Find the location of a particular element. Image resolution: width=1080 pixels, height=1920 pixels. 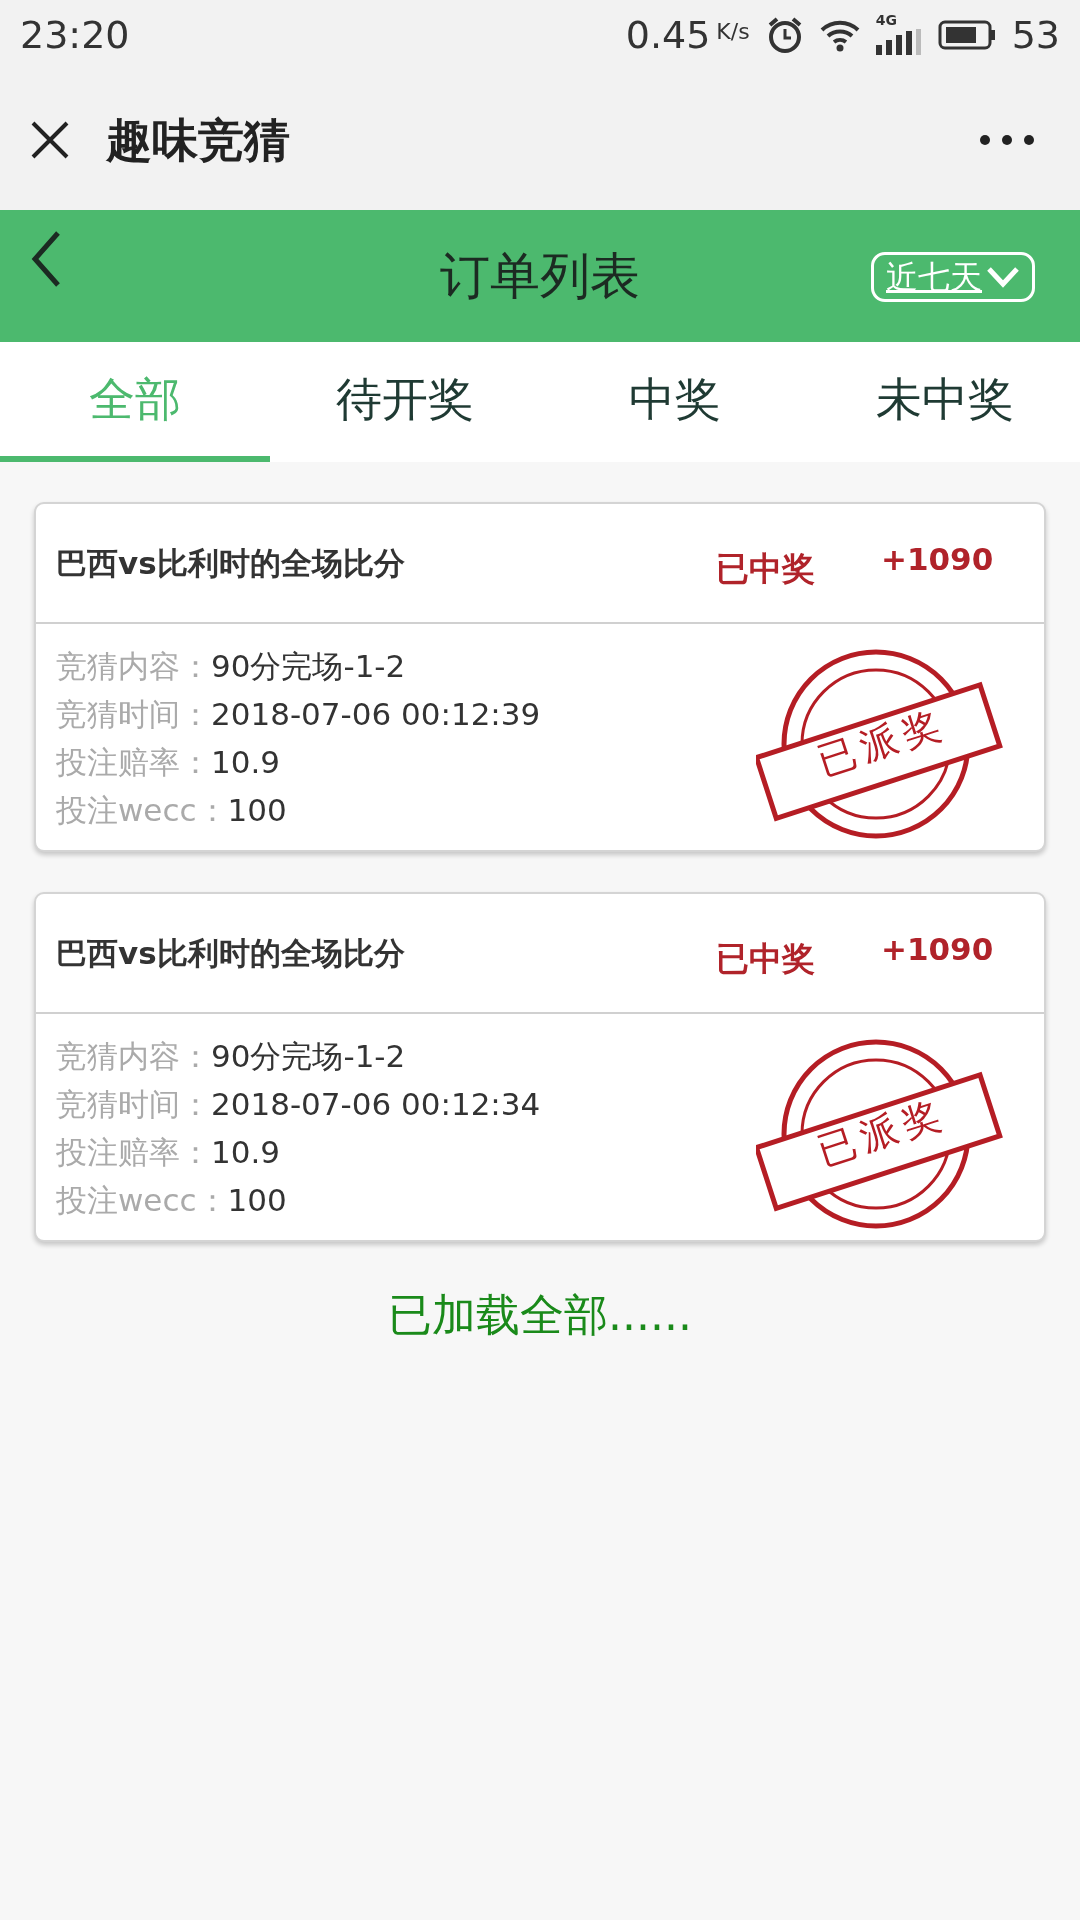

field-value: 2018-07-06 00:12:39 is located at coordinates (376, 714).